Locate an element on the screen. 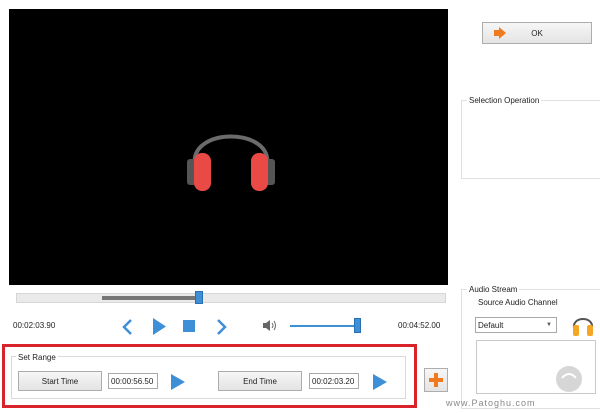 Image resolution: width=600 pixels, height=413 pixels. ok-label: OK is located at coordinates (537, 33).